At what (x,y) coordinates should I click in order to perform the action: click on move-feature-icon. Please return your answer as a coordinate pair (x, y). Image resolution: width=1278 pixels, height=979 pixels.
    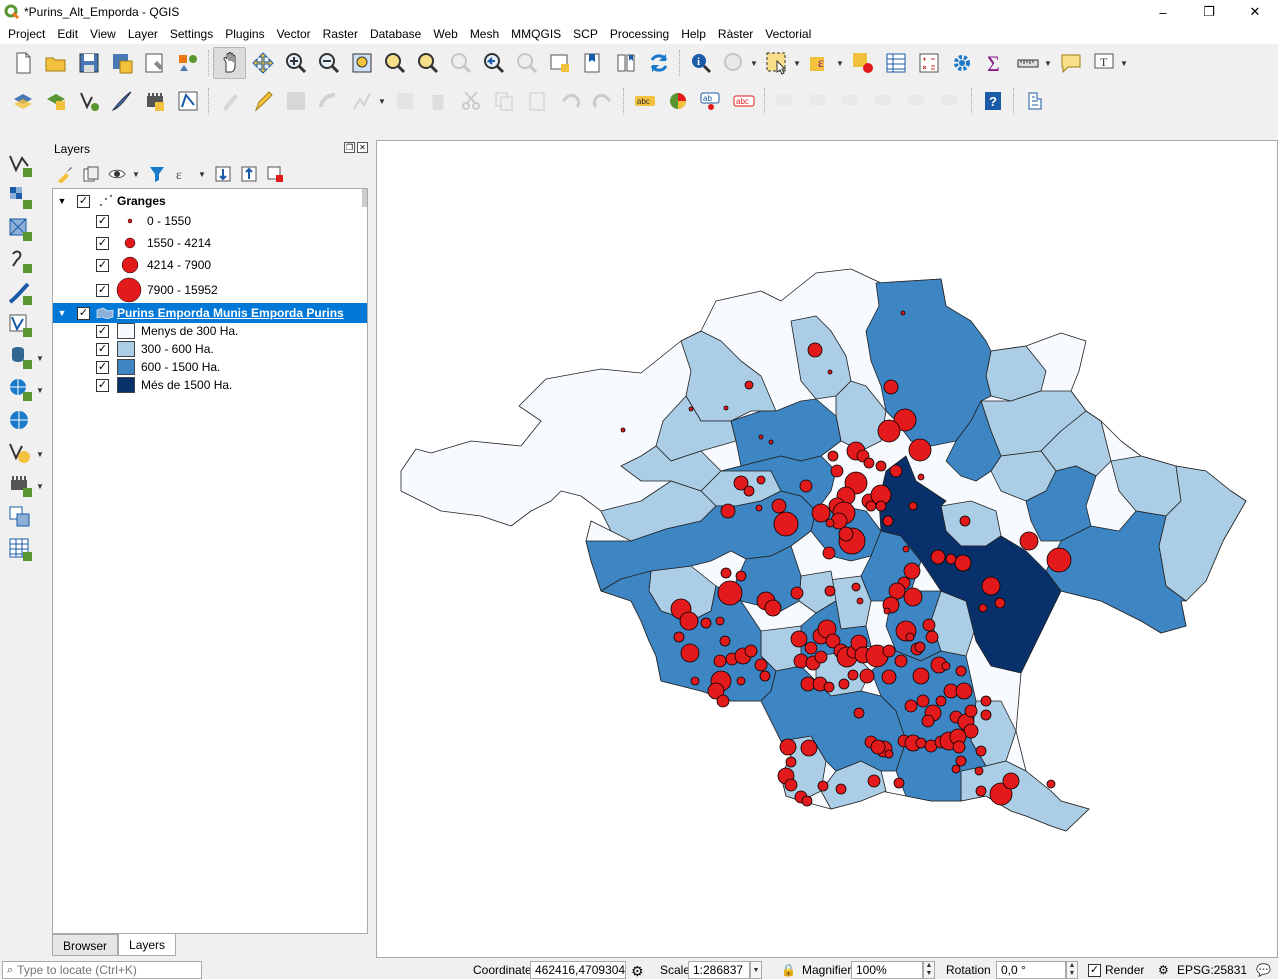
    Looking at the image, I should click on (361, 101).